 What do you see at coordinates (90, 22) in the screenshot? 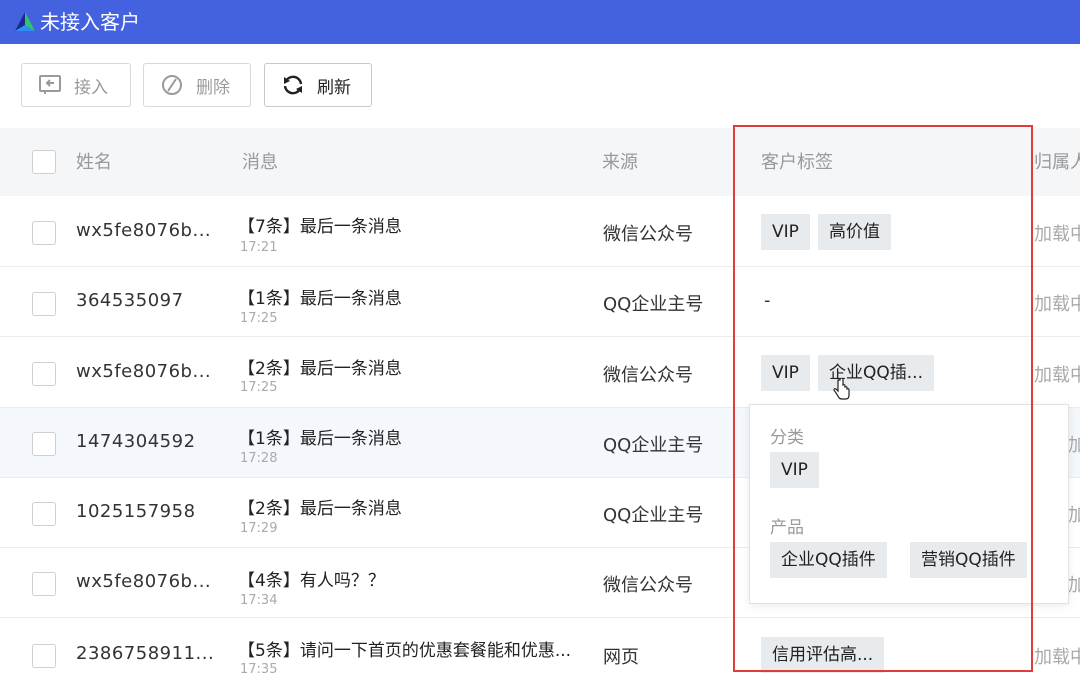
I see `window-title: 未接入客户` at bounding box center [90, 22].